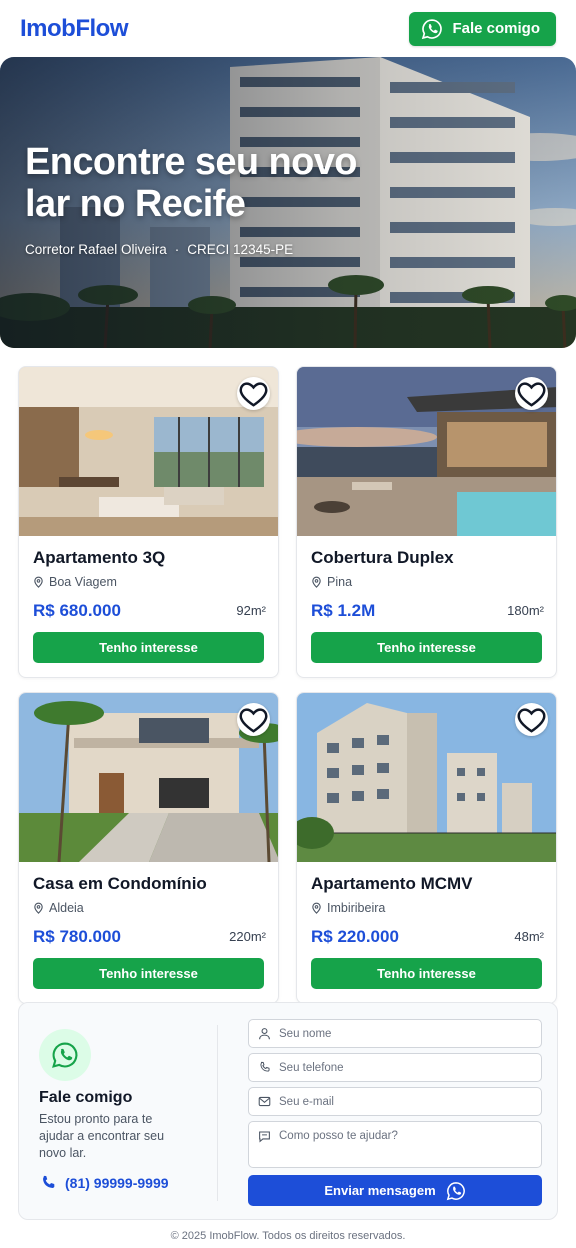 This screenshot has width=576, height=1248. Describe the element at coordinates (395, 1067) in the screenshot. I see `phone-field: Seu telefone` at that location.